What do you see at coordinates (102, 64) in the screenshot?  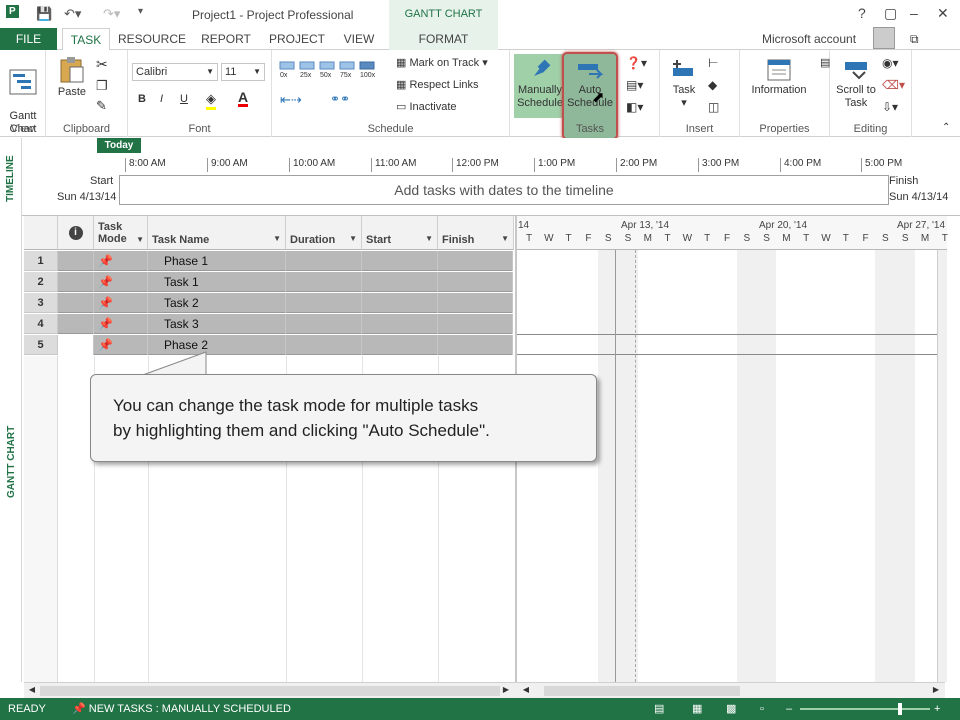 I see `cut-icon: ✂` at bounding box center [102, 64].